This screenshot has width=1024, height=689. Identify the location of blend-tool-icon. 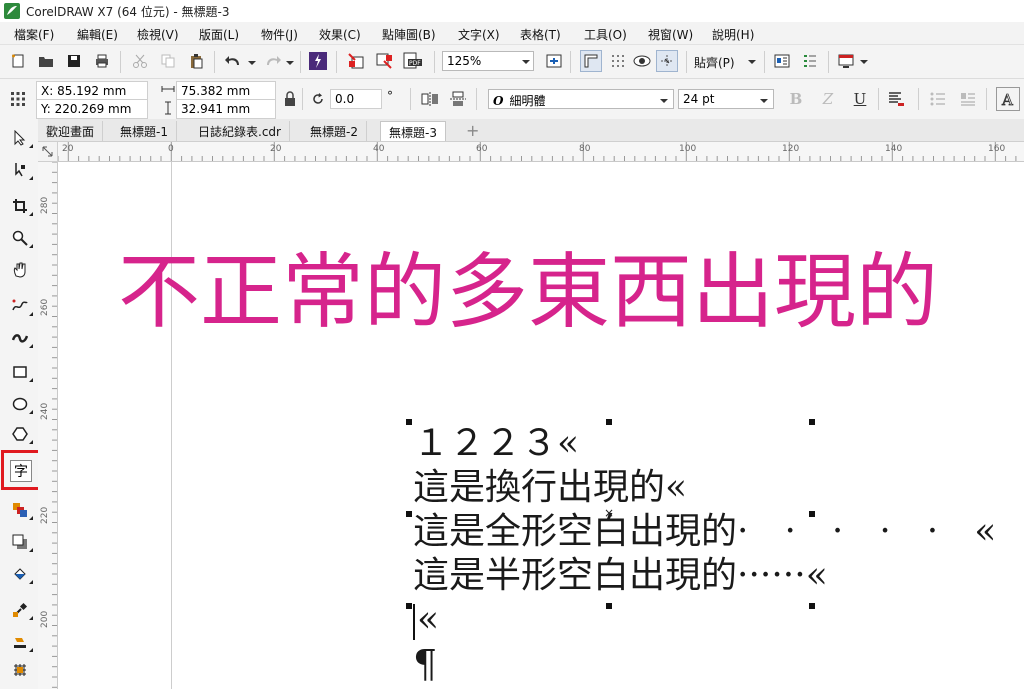
(21, 510).